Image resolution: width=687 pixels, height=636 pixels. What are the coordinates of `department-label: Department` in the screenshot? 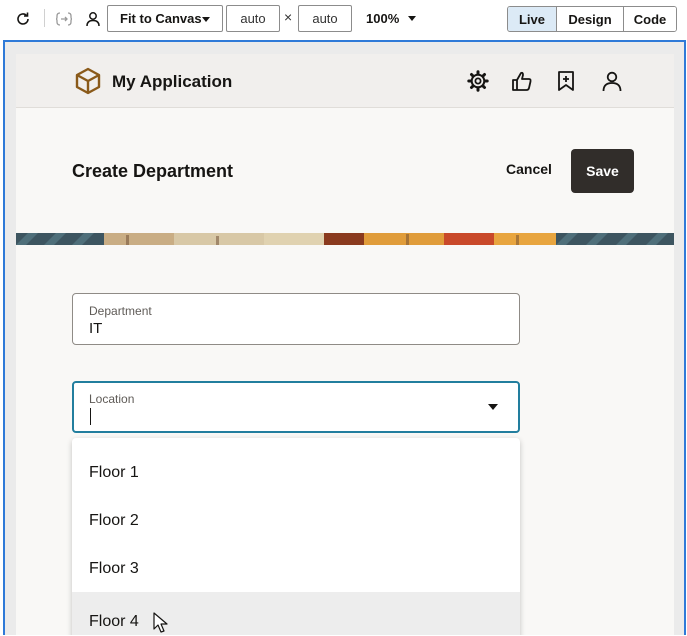 It's located at (120, 311).